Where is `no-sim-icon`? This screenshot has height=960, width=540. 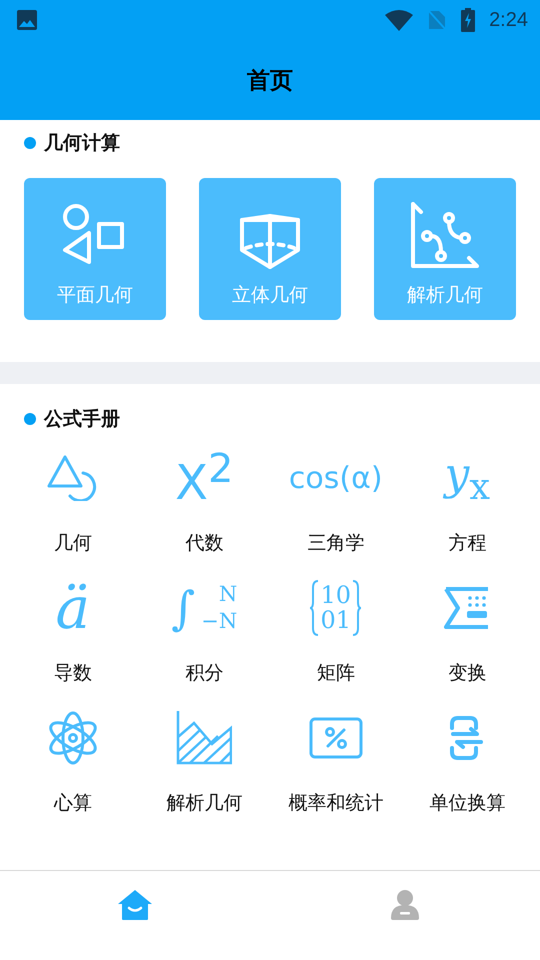
no-sim-icon is located at coordinates (437, 20).